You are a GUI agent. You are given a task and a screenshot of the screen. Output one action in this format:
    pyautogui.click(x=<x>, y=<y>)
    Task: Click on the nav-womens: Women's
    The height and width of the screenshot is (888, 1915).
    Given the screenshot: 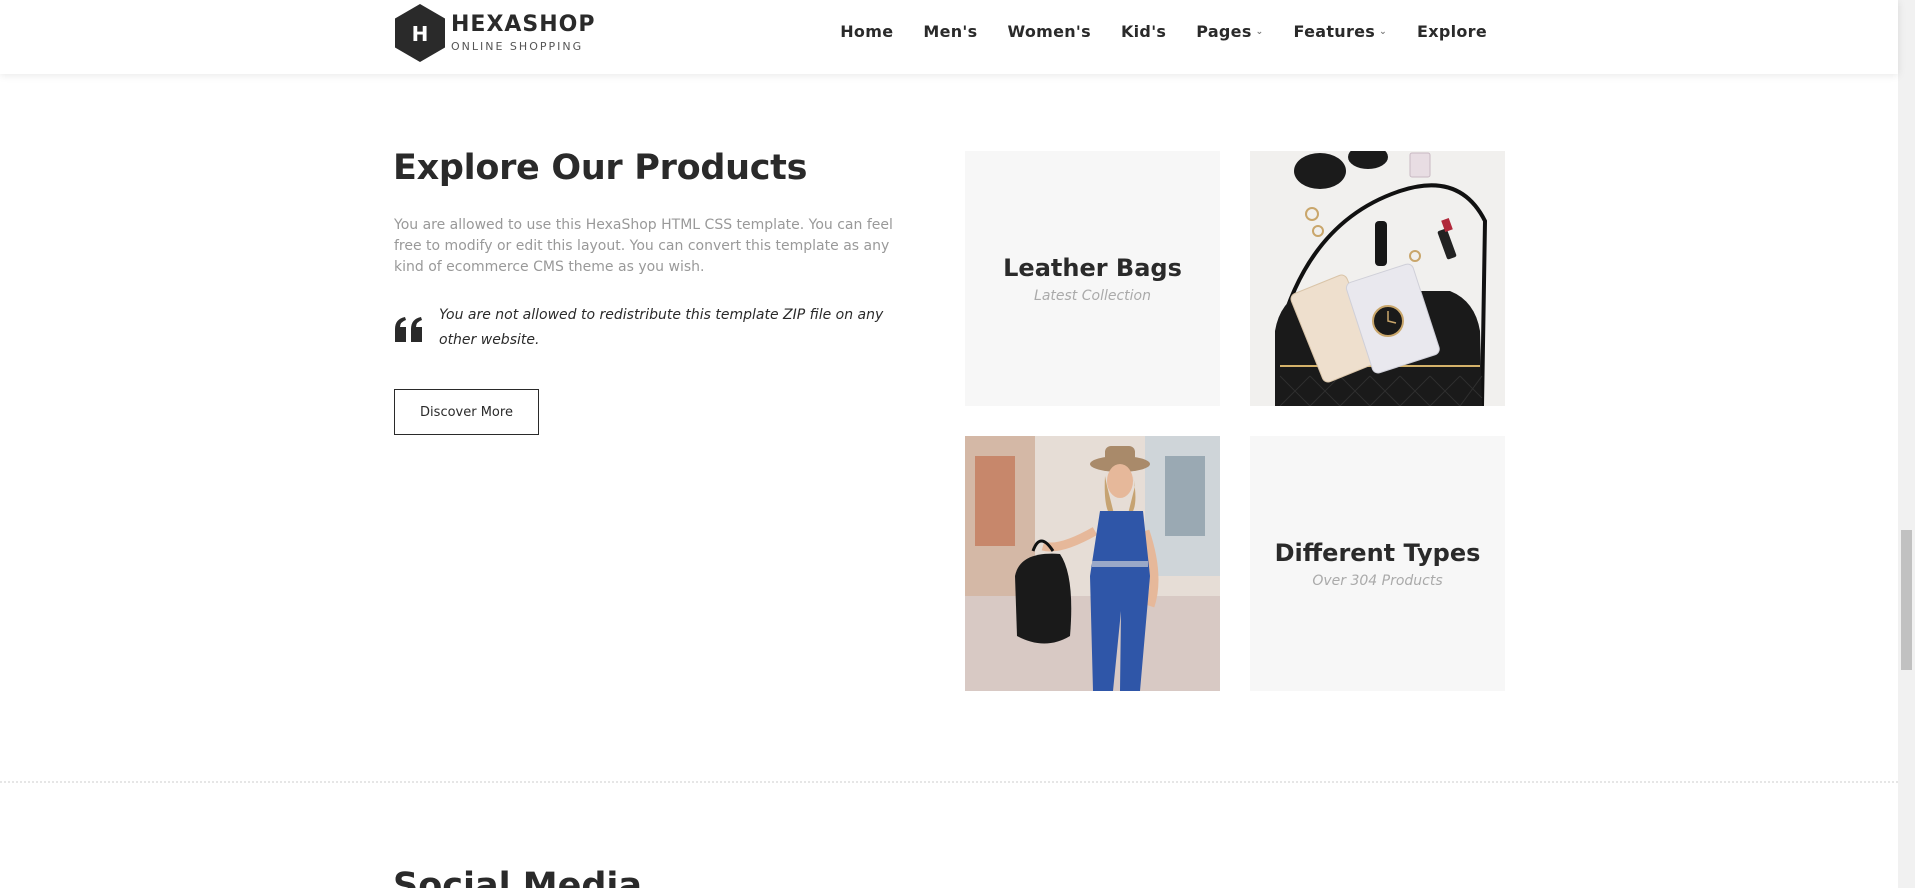 What is the action you would take?
    pyautogui.click(x=1049, y=31)
    